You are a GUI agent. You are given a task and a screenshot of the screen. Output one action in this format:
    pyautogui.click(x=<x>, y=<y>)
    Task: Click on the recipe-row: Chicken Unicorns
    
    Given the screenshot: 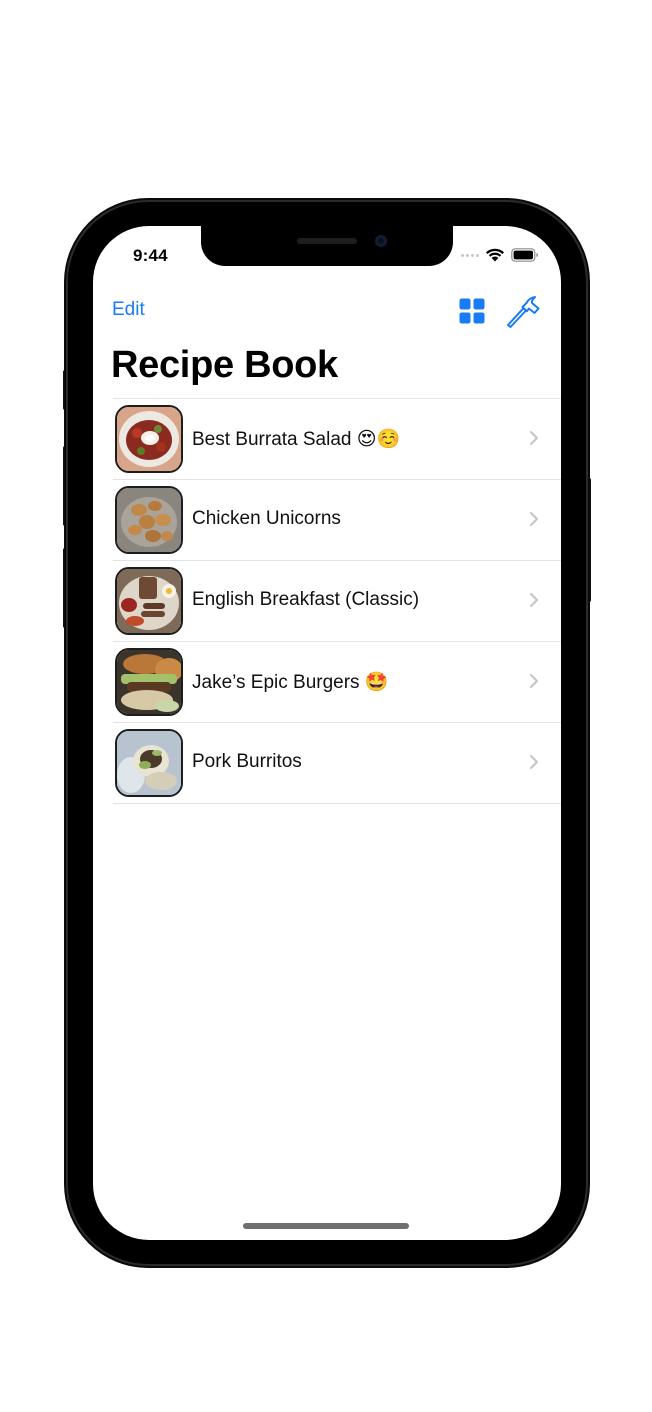 What is the action you would take?
    pyautogui.click(x=337, y=519)
    